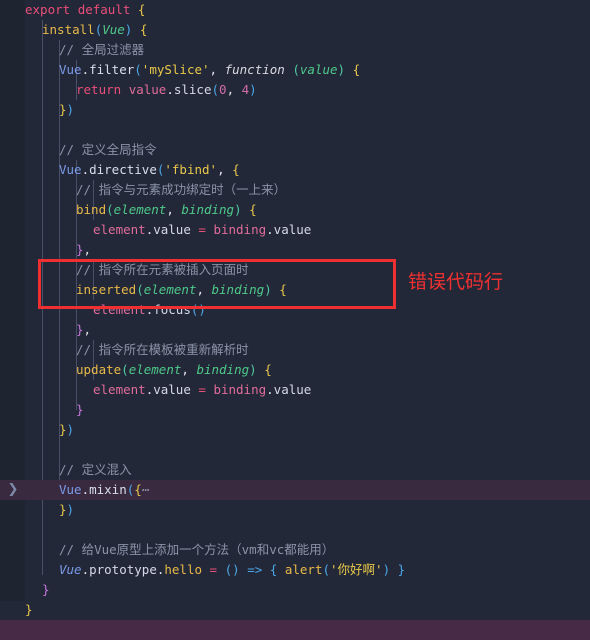  What do you see at coordinates (68, 29) in the screenshot?
I see `code-token: install` at bounding box center [68, 29].